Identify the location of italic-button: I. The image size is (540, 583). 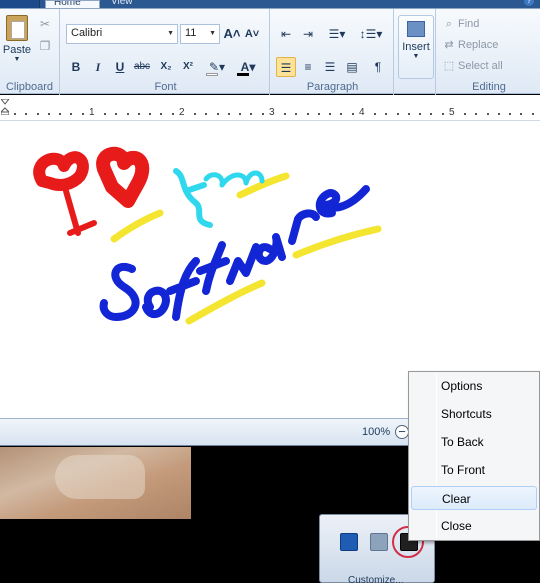
(98, 67).